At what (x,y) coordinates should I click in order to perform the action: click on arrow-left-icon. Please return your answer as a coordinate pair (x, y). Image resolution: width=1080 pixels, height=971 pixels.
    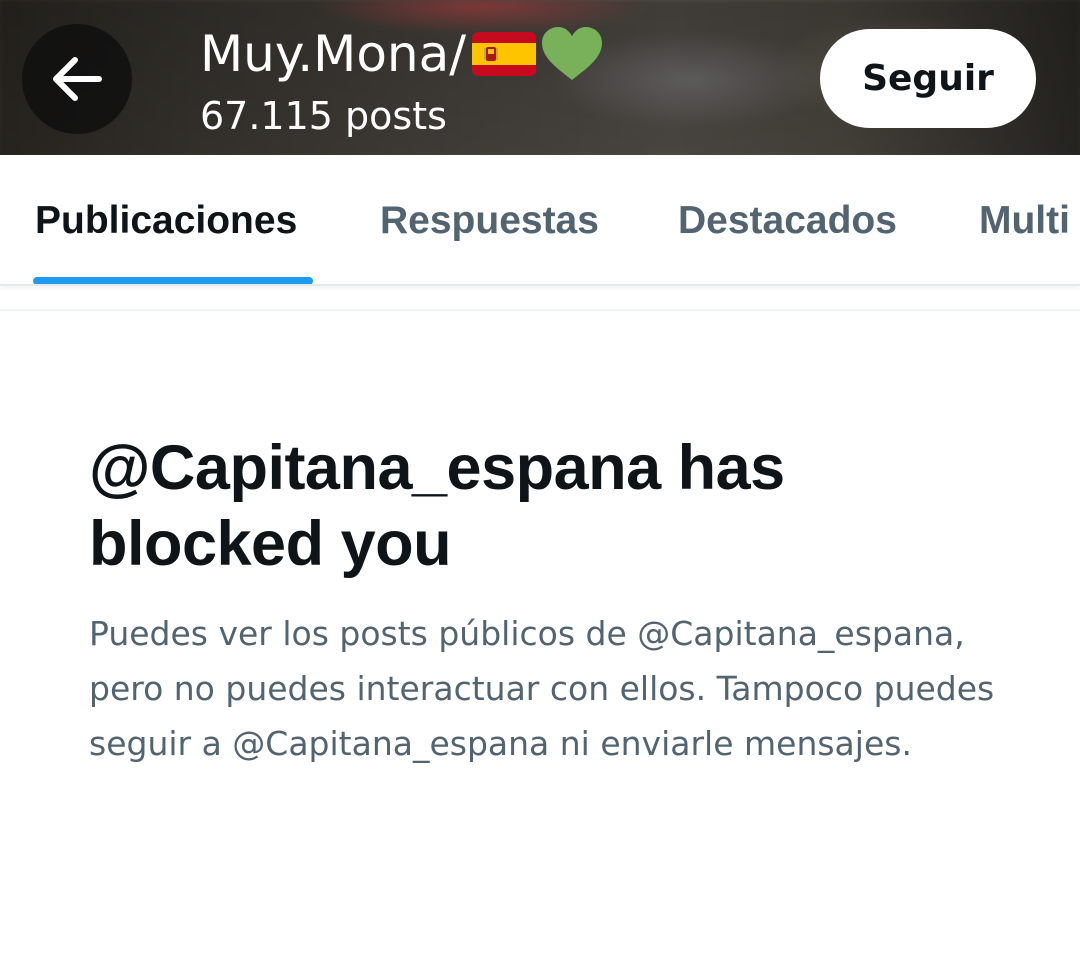
    Looking at the image, I should click on (77, 79).